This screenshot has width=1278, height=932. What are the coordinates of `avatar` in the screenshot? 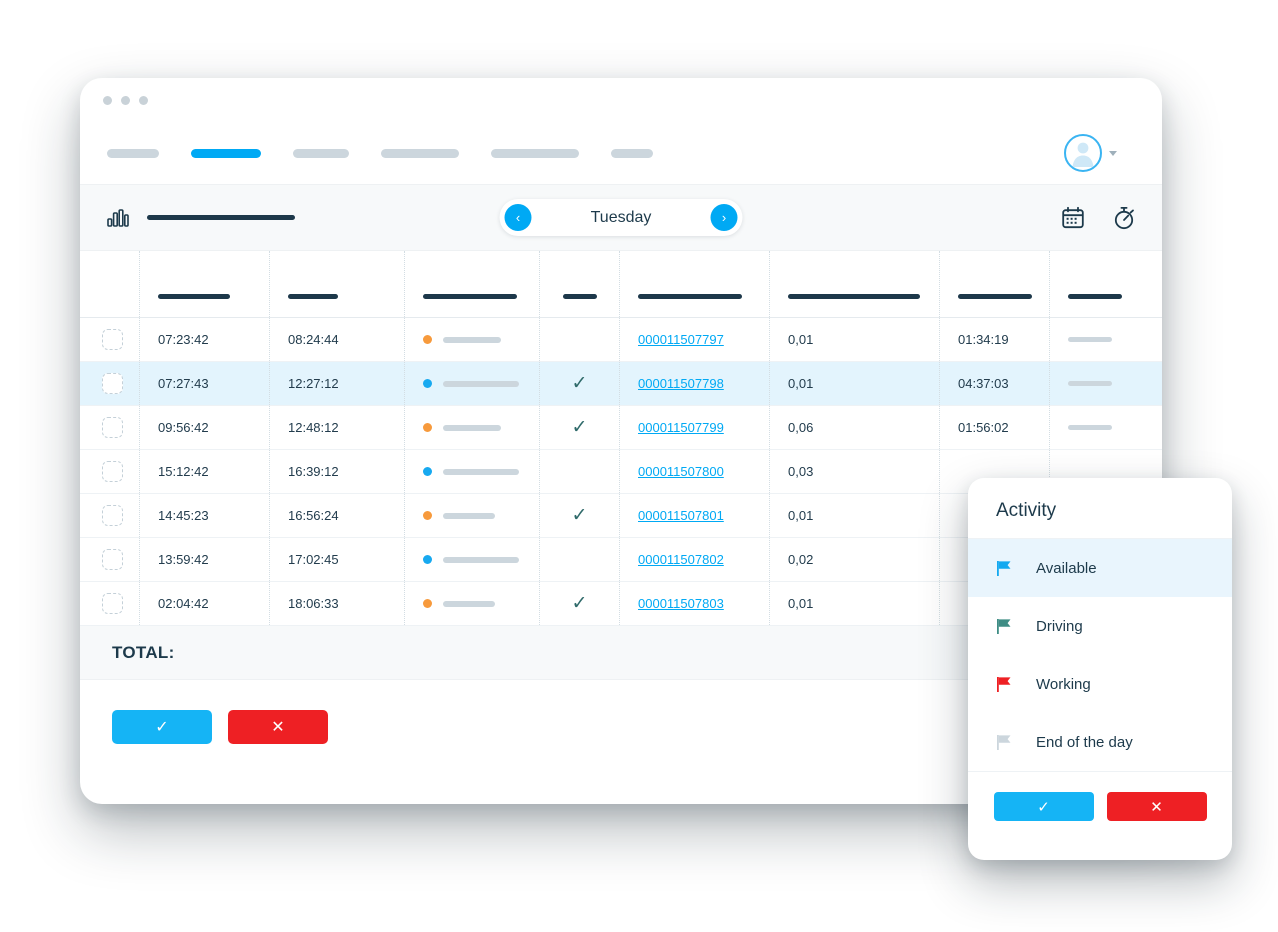 It's located at (1083, 153).